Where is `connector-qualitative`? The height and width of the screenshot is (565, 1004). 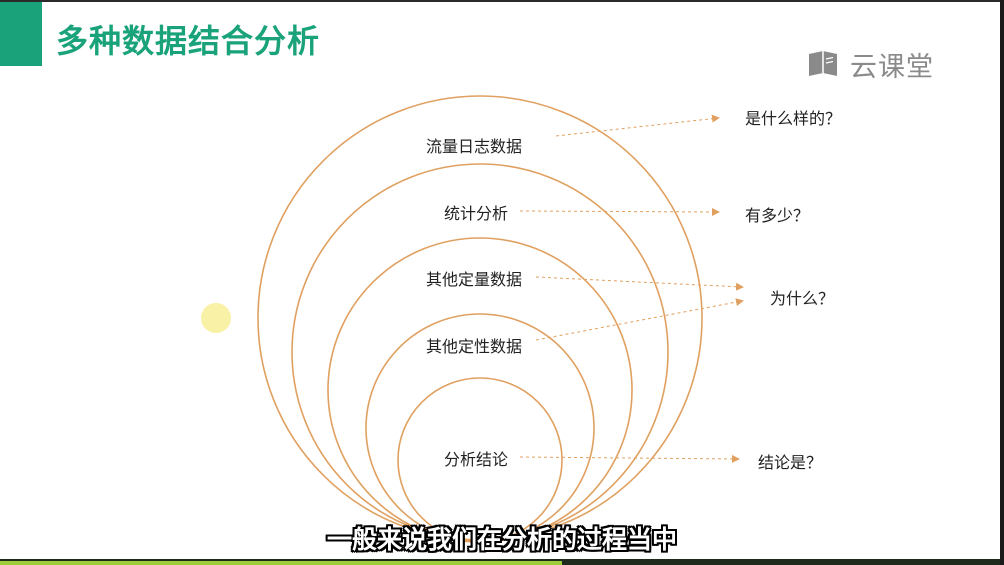 connector-qualitative is located at coordinates (639, 319).